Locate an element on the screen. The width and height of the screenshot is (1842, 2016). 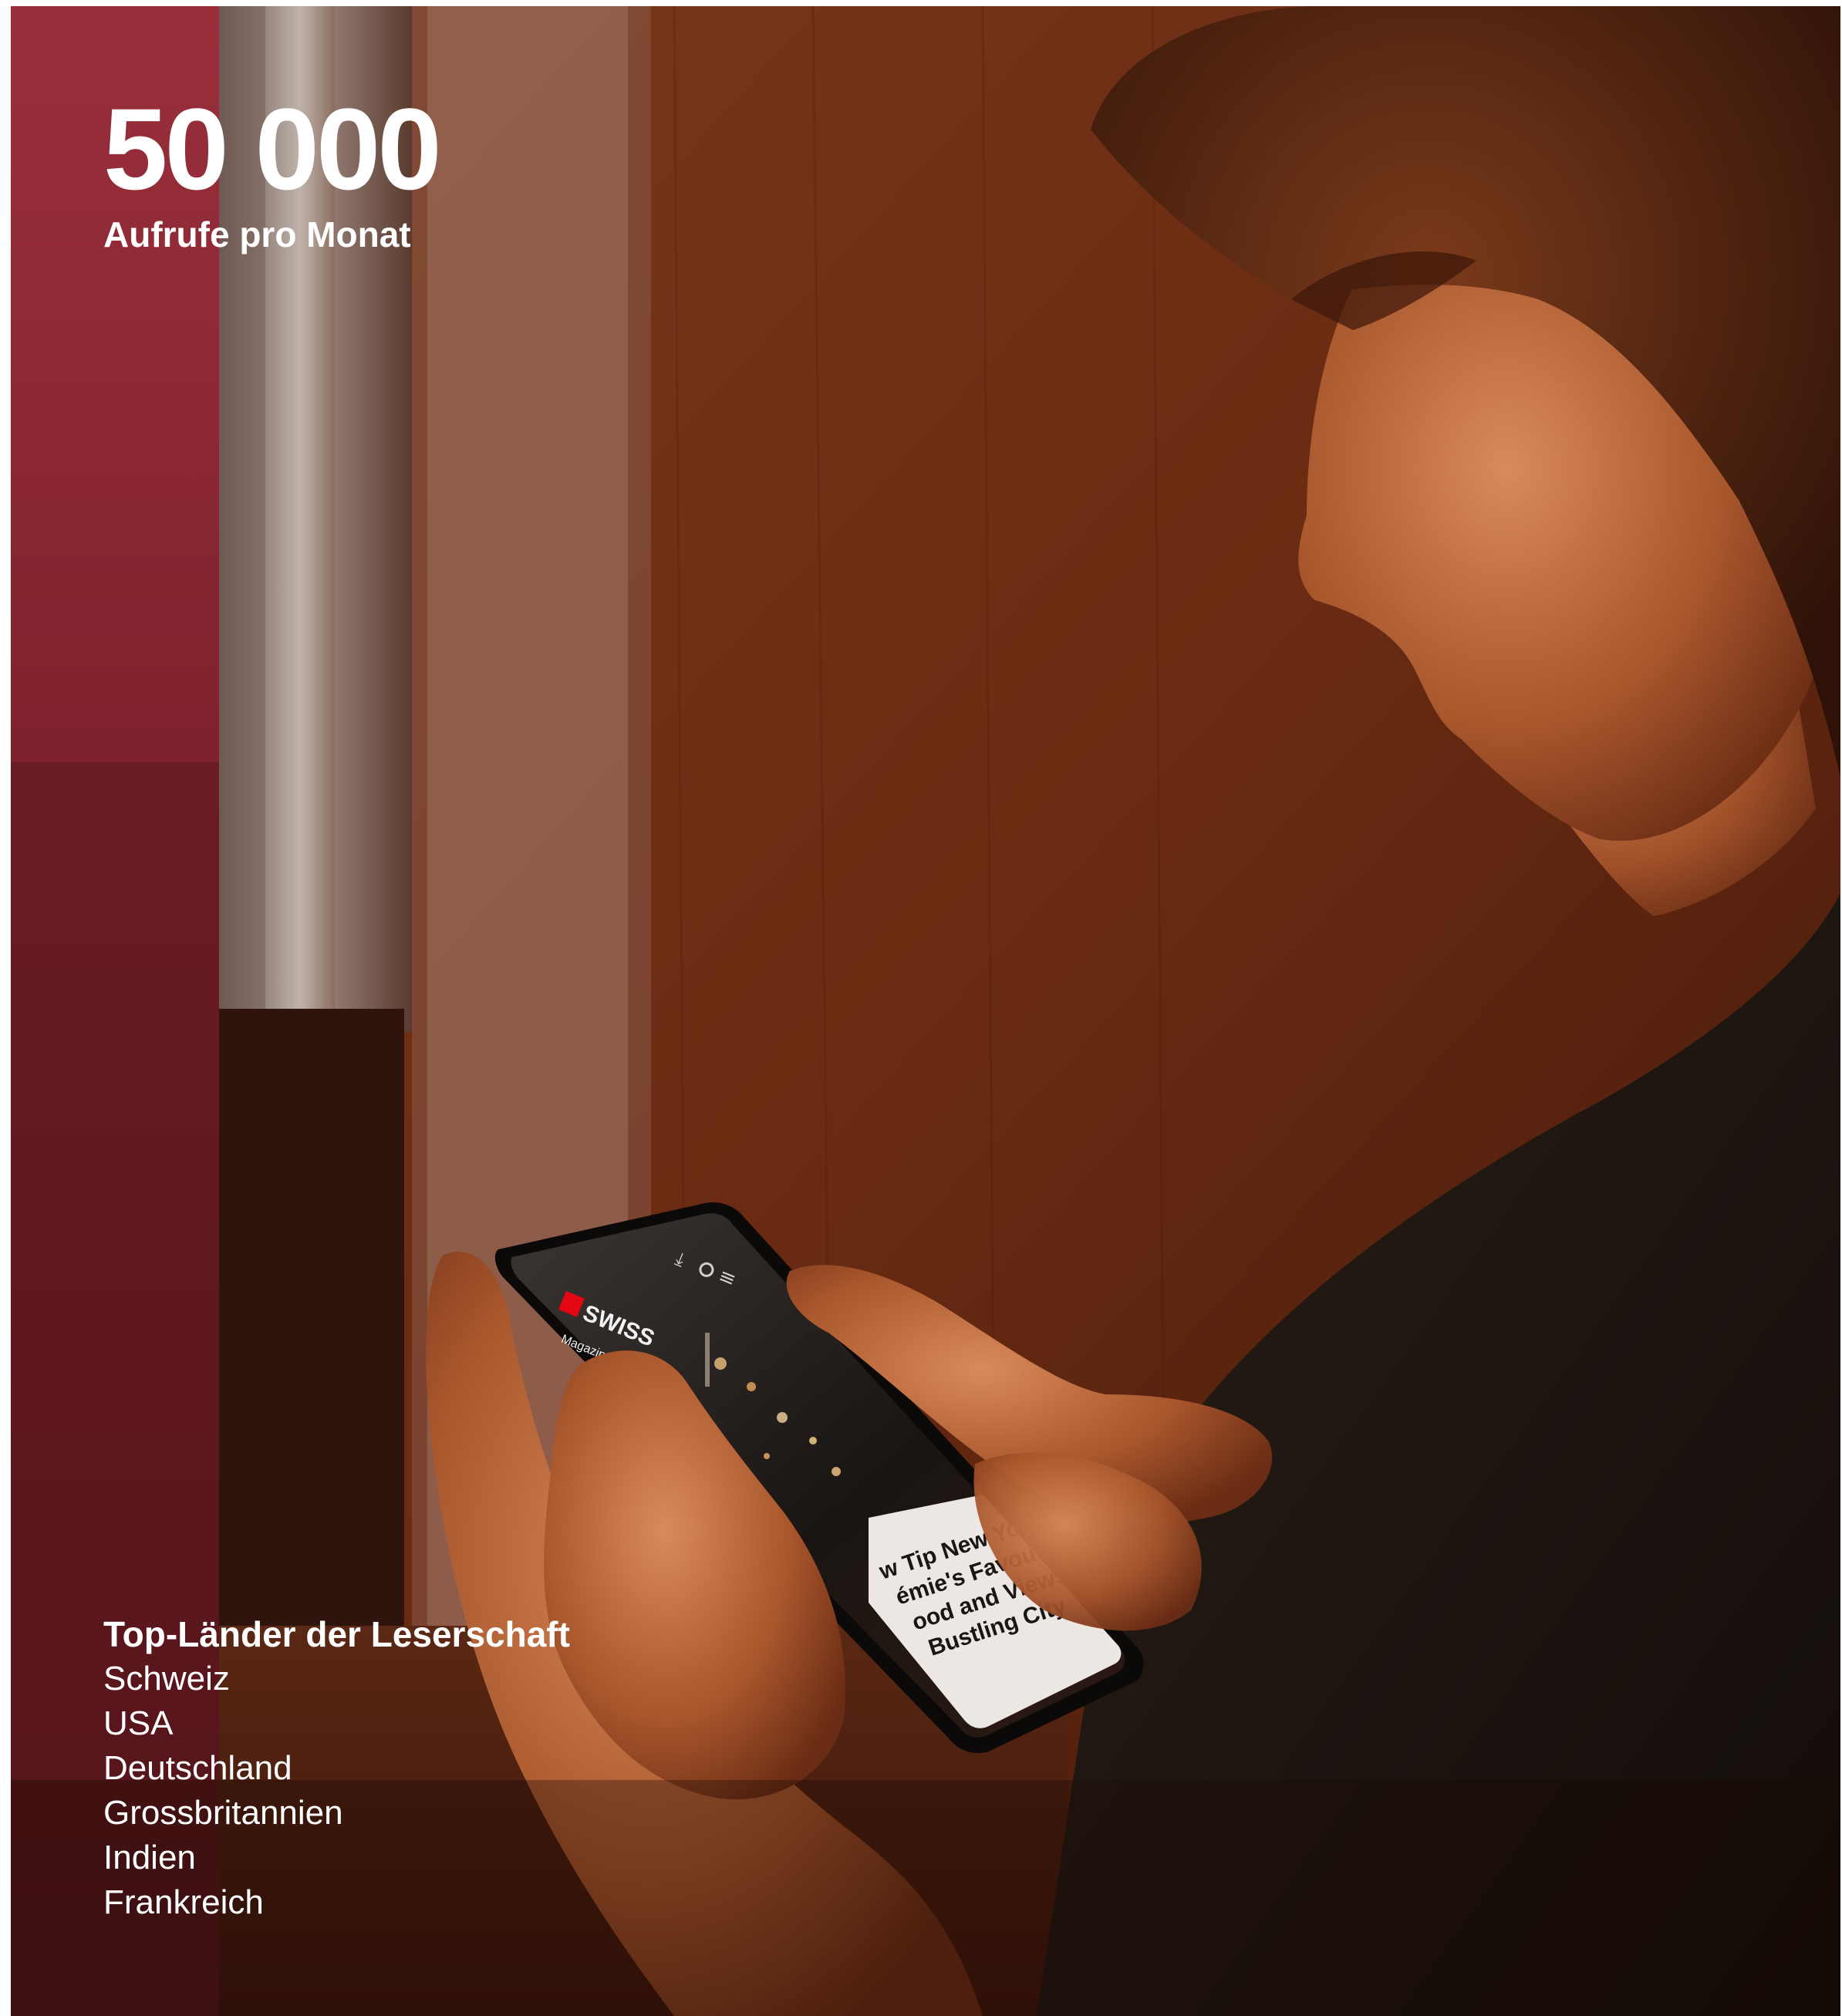
stat-block: 50 000 Aufrufe pro Monat is located at coordinates (272, 170).